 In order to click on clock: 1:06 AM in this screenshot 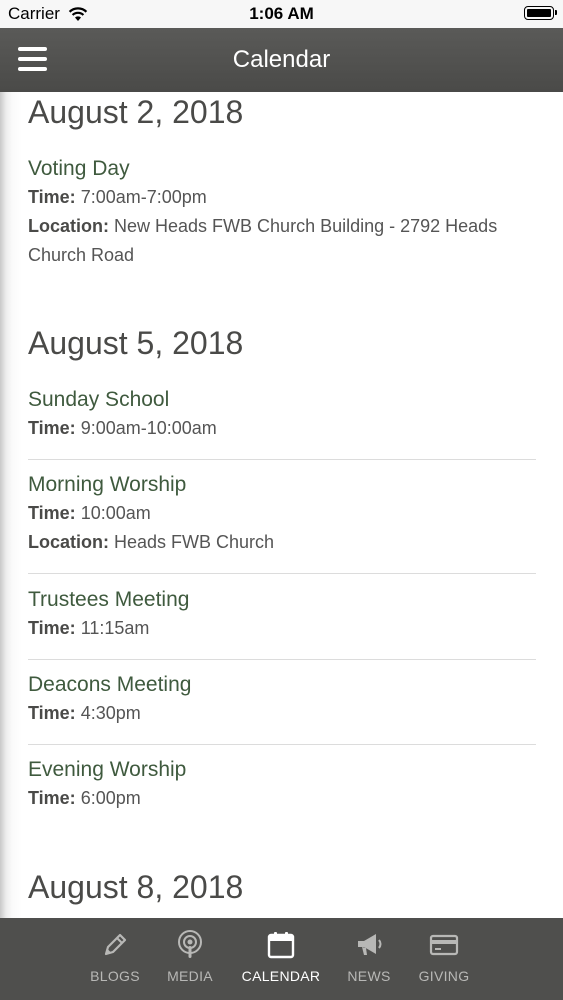, I will do `click(281, 13)`.